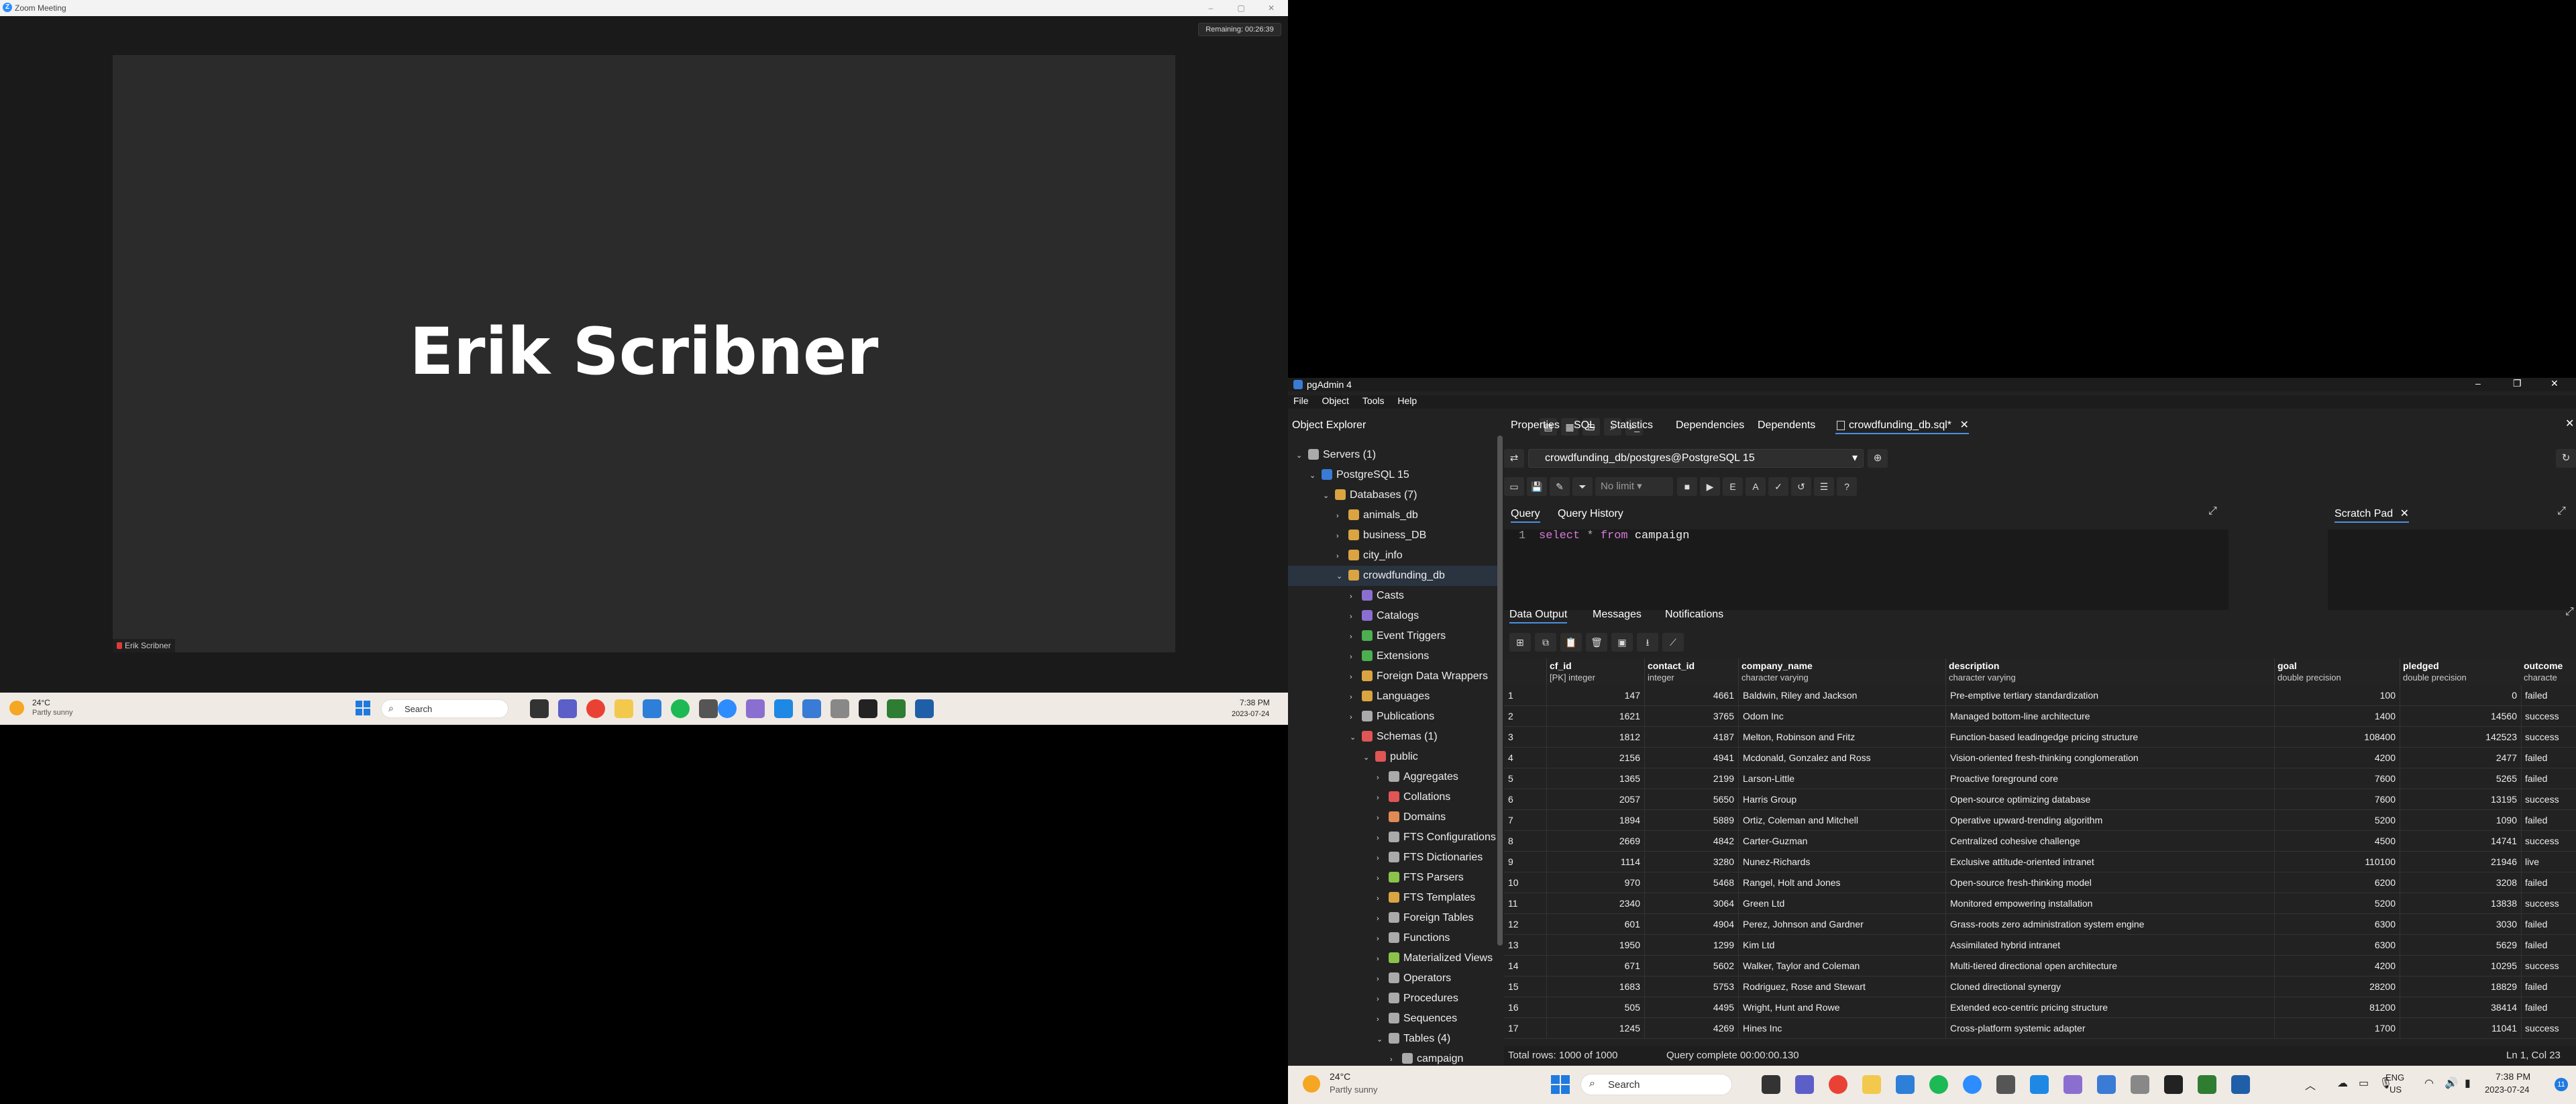 Image resolution: width=2576 pixels, height=1104 pixels. What do you see at coordinates (2461, 695) in the screenshot?
I see `table-cell: 0` at bounding box center [2461, 695].